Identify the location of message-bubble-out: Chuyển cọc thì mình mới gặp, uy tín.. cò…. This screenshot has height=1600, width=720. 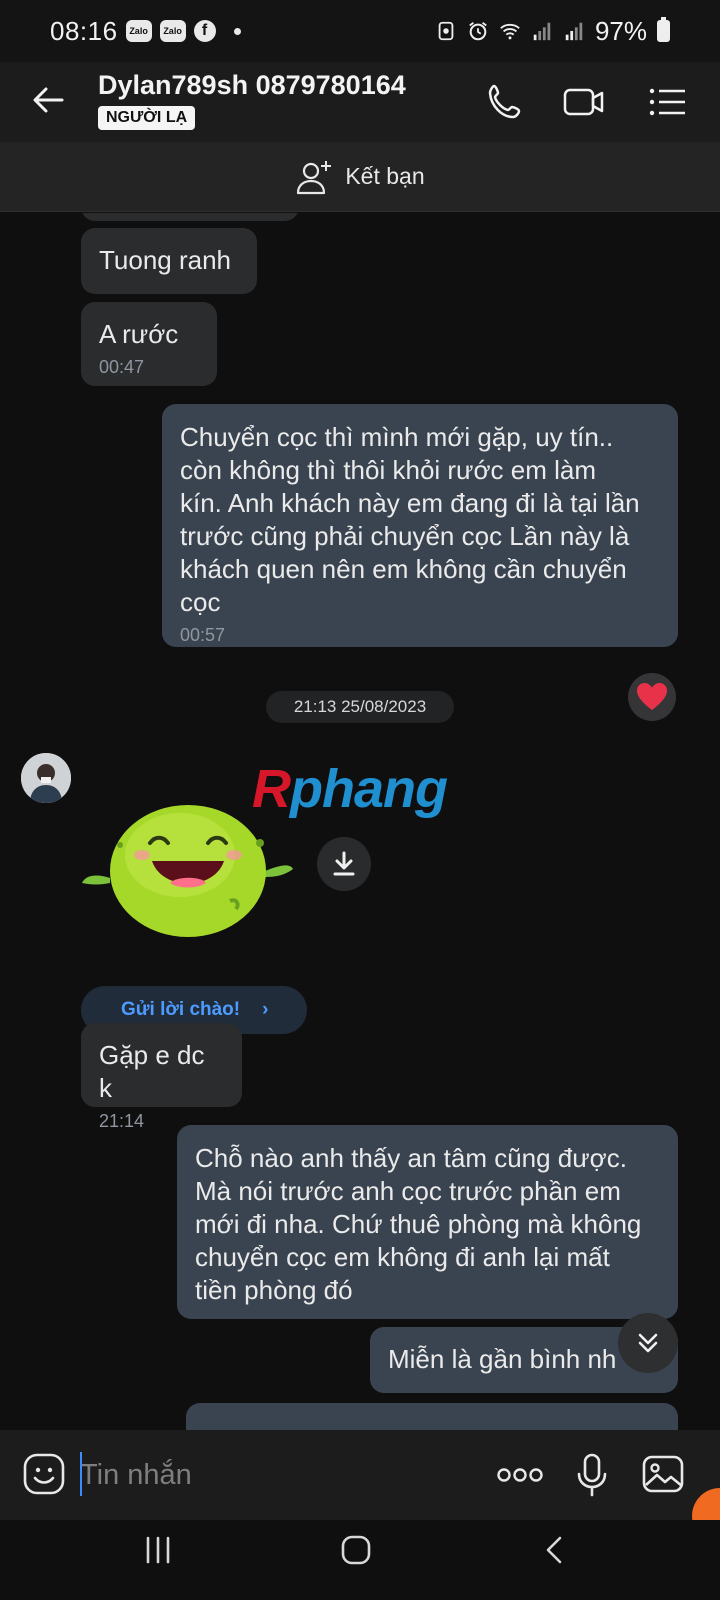
(420, 525).